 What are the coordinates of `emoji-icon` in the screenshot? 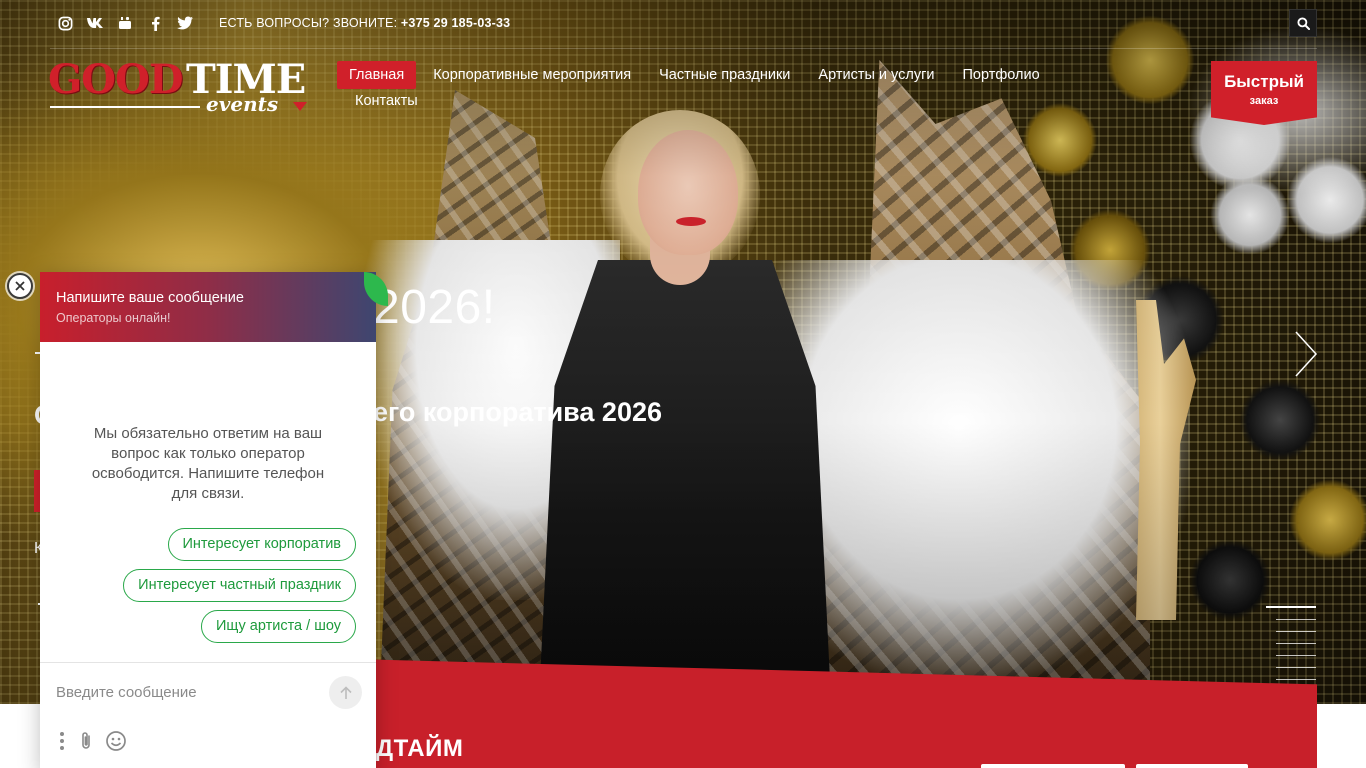 It's located at (116, 741).